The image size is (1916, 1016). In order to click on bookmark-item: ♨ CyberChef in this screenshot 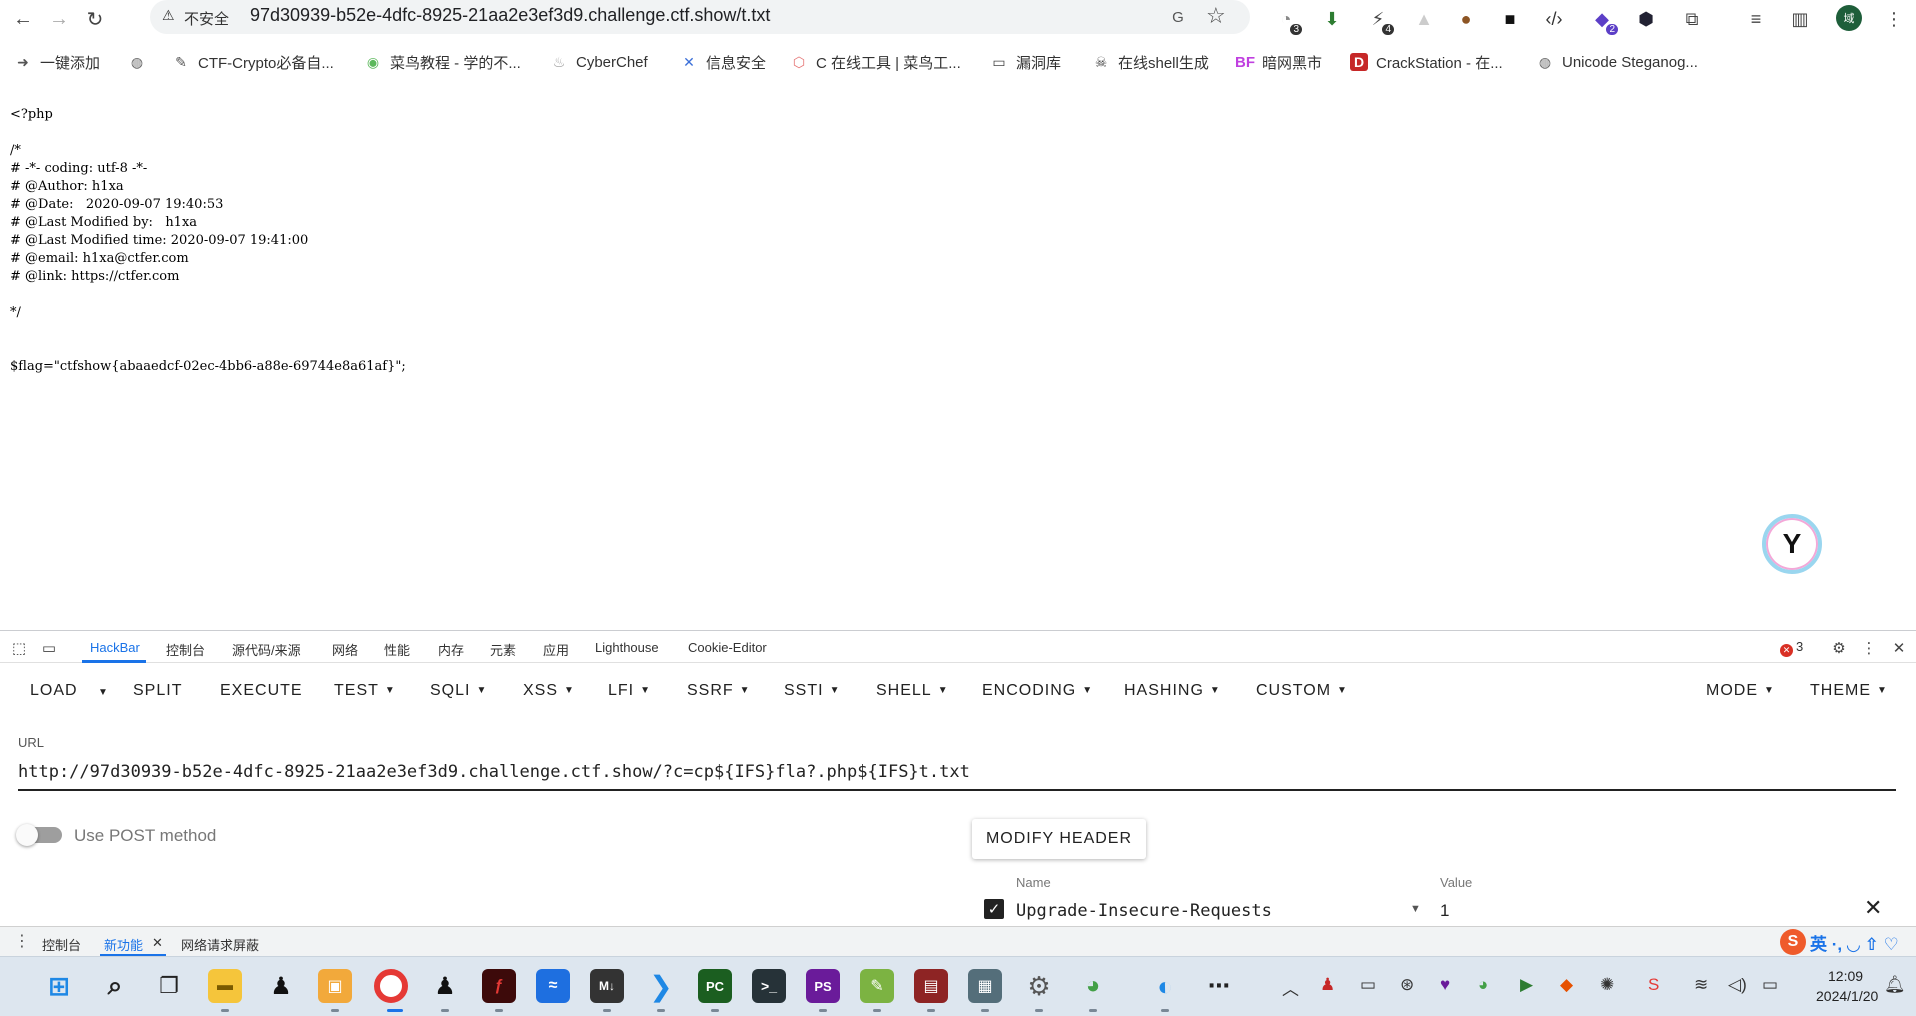, I will do `click(599, 62)`.